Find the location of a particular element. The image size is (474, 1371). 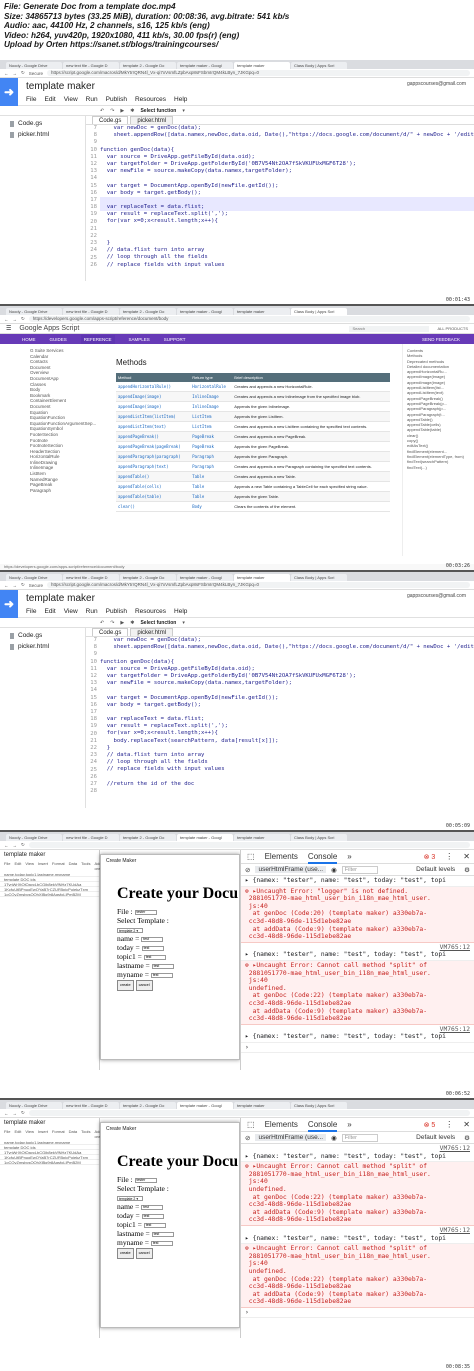

template-select: template 2 ▾ is located at coordinates (130, 1198).